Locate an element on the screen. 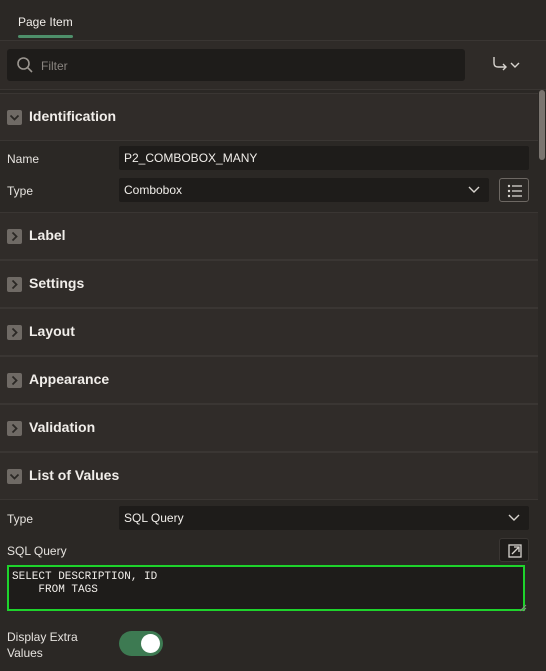  go-to-group-button is located at coordinates (507, 65).